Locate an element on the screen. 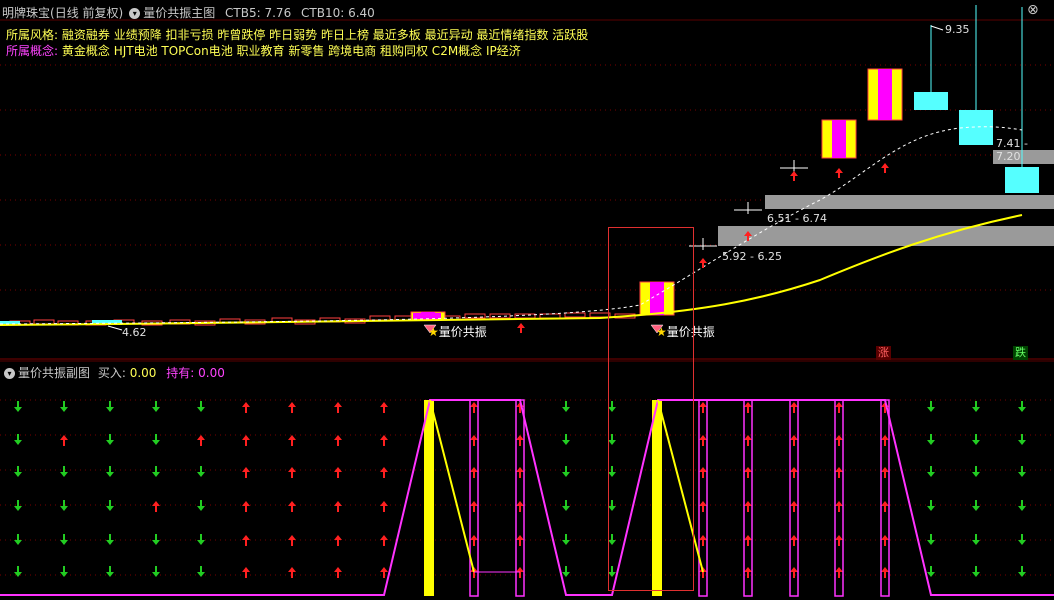 Image resolution: width=1054 pixels, height=600 pixels. down-tag: 跌 is located at coordinates (1020, 353).